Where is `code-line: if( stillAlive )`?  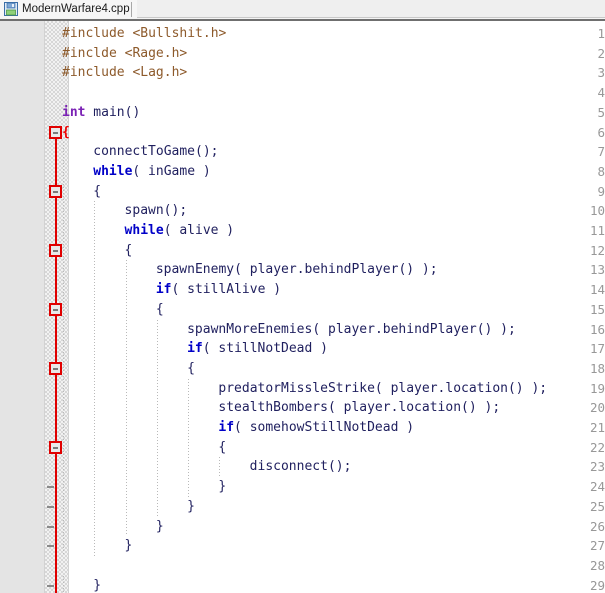 code-line: if( stillAlive ) is located at coordinates (218, 290).